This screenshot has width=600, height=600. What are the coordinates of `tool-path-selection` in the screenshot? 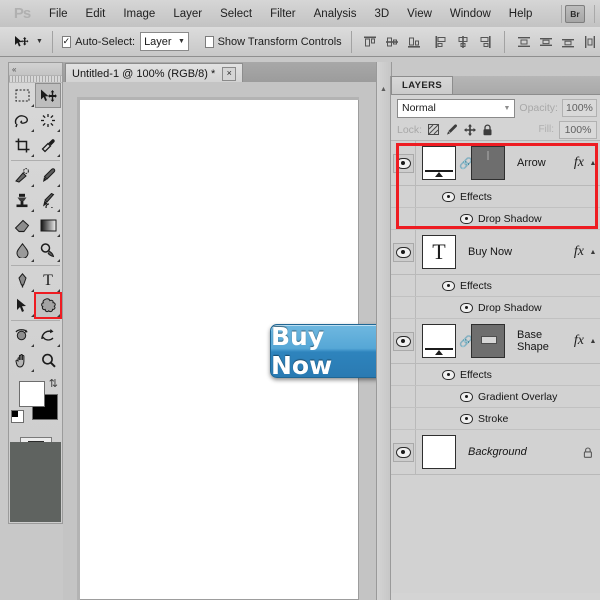 It's located at (22, 305).